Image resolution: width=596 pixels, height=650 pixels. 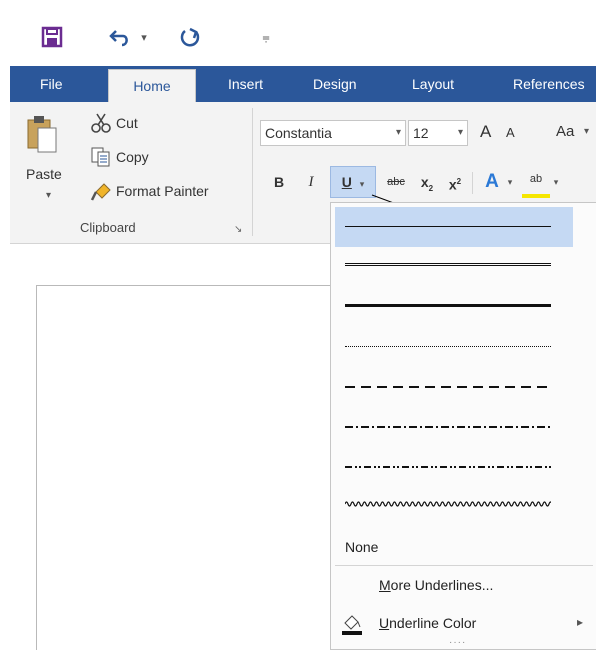 What do you see at coordinates (472, 183) in the screenshot?
I see `format-separator` at bounding box center [472, 183].